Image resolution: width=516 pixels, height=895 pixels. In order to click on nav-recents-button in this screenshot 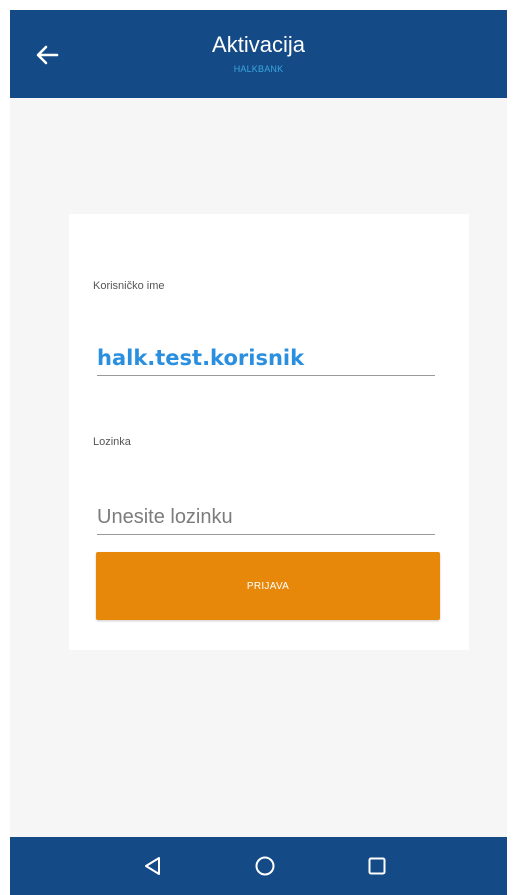, I will do `click(377, 866)`.